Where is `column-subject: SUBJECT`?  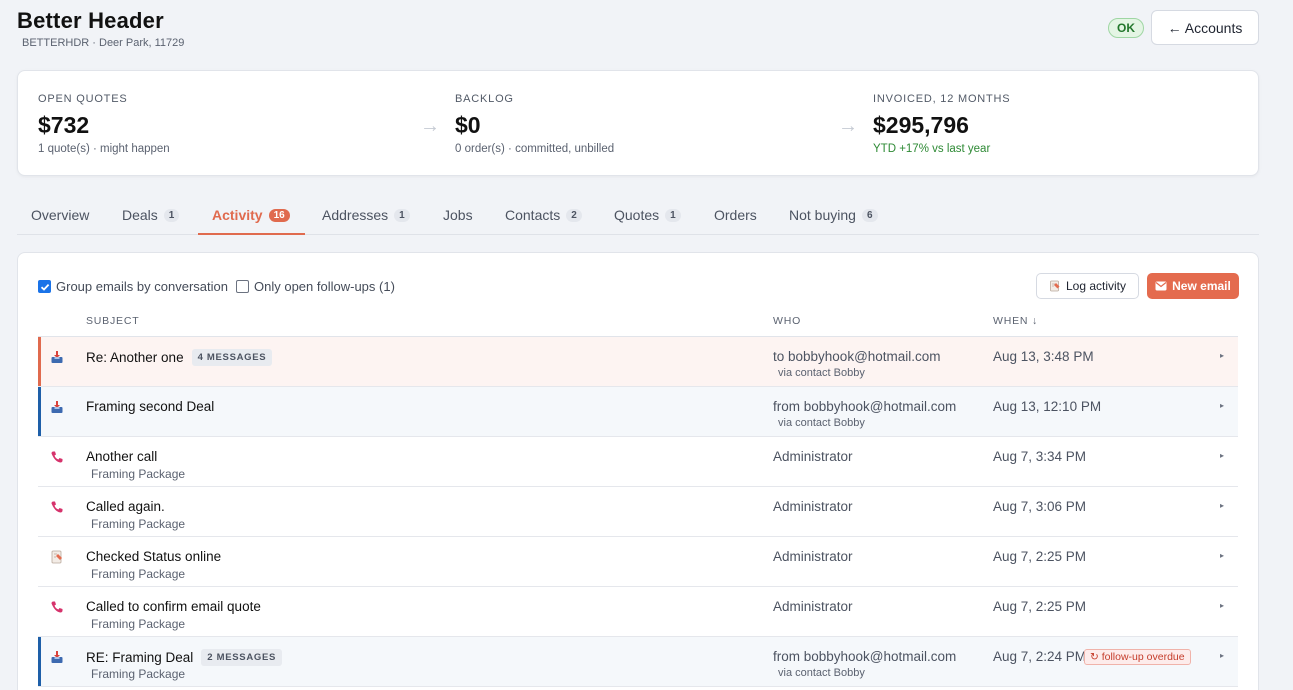
column-subject: SUBJECT is located at coordinates (112, 321).